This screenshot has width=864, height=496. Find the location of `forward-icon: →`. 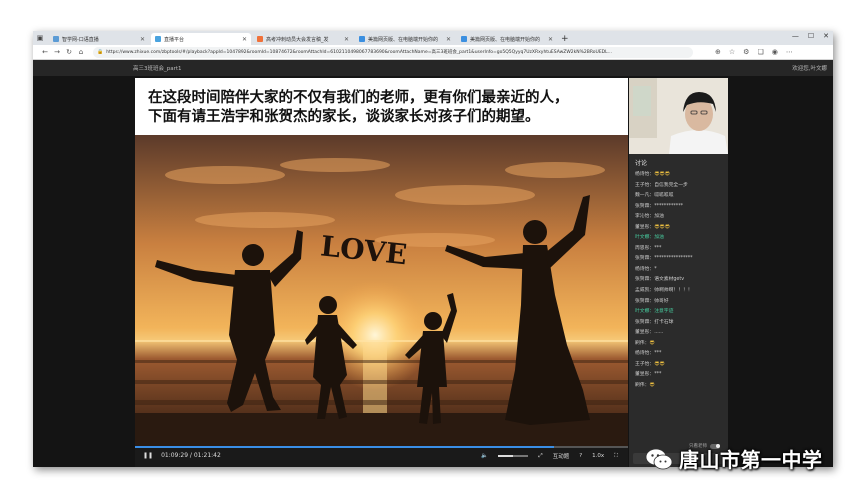

forward-icon: → is located at coordinates (57, 52).